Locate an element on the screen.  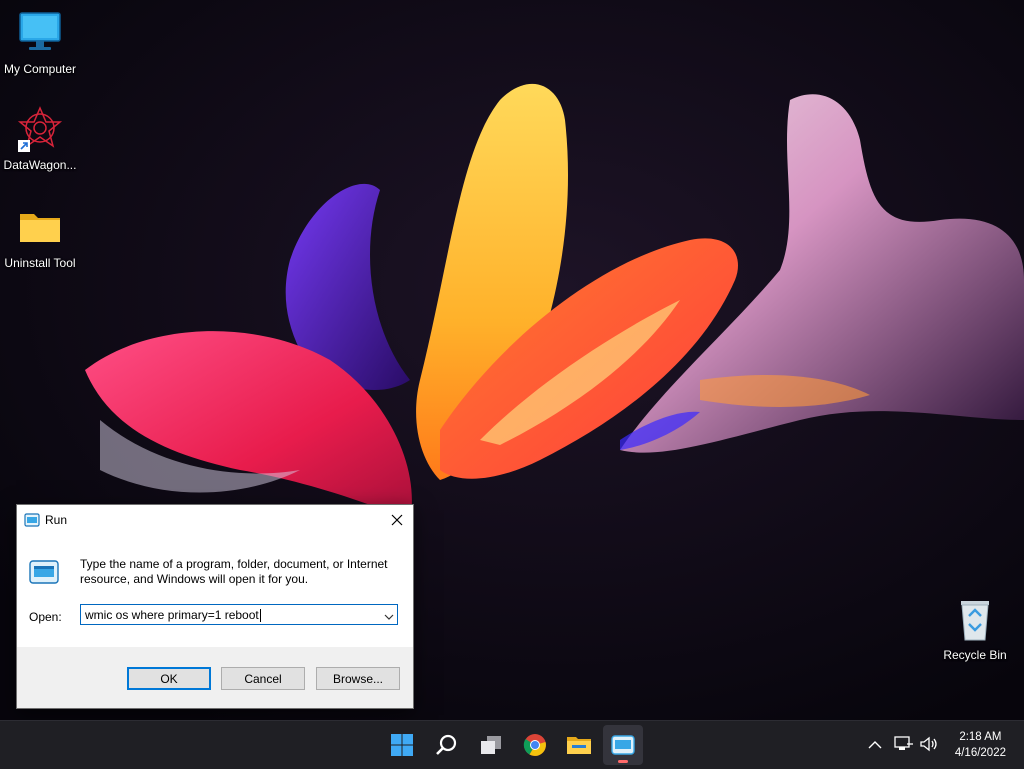
chrome-button is located at coordinates (535, 745).